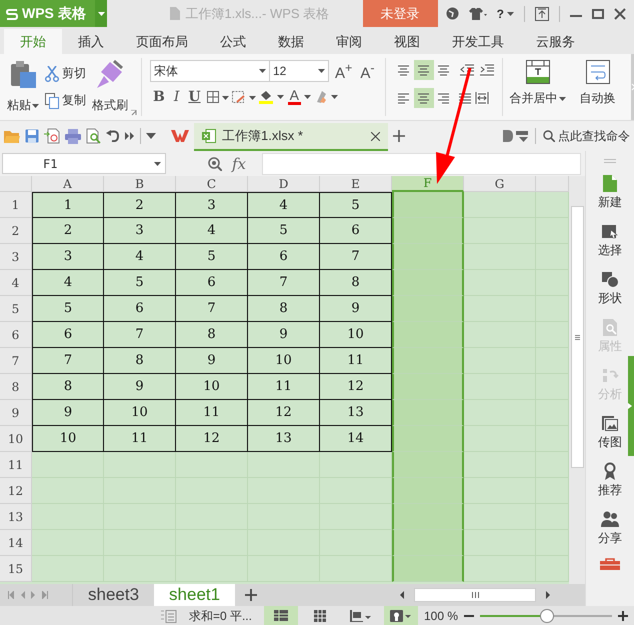 This screenshot has height=625, width=634. I want to click on sheet-tab: sheet3, so click(113, 595).